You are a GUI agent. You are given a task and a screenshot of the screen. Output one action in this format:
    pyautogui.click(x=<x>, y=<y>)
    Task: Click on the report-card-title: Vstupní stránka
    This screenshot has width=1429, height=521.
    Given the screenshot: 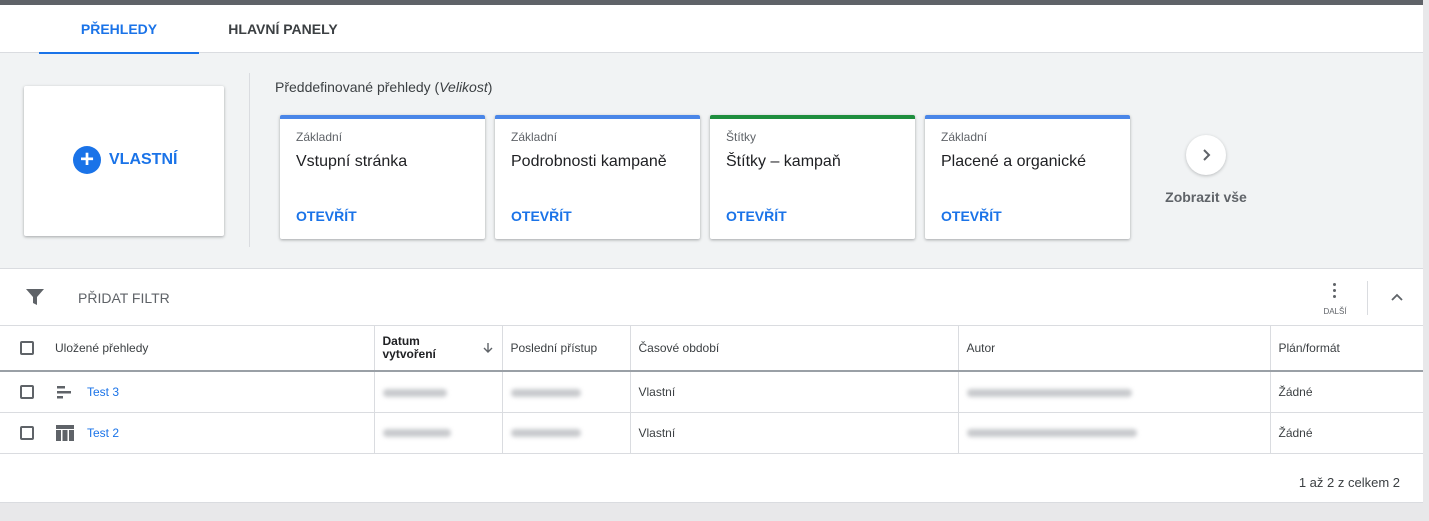 What is the action you would take?
    pyautogui.click(x=352, y=161)
    